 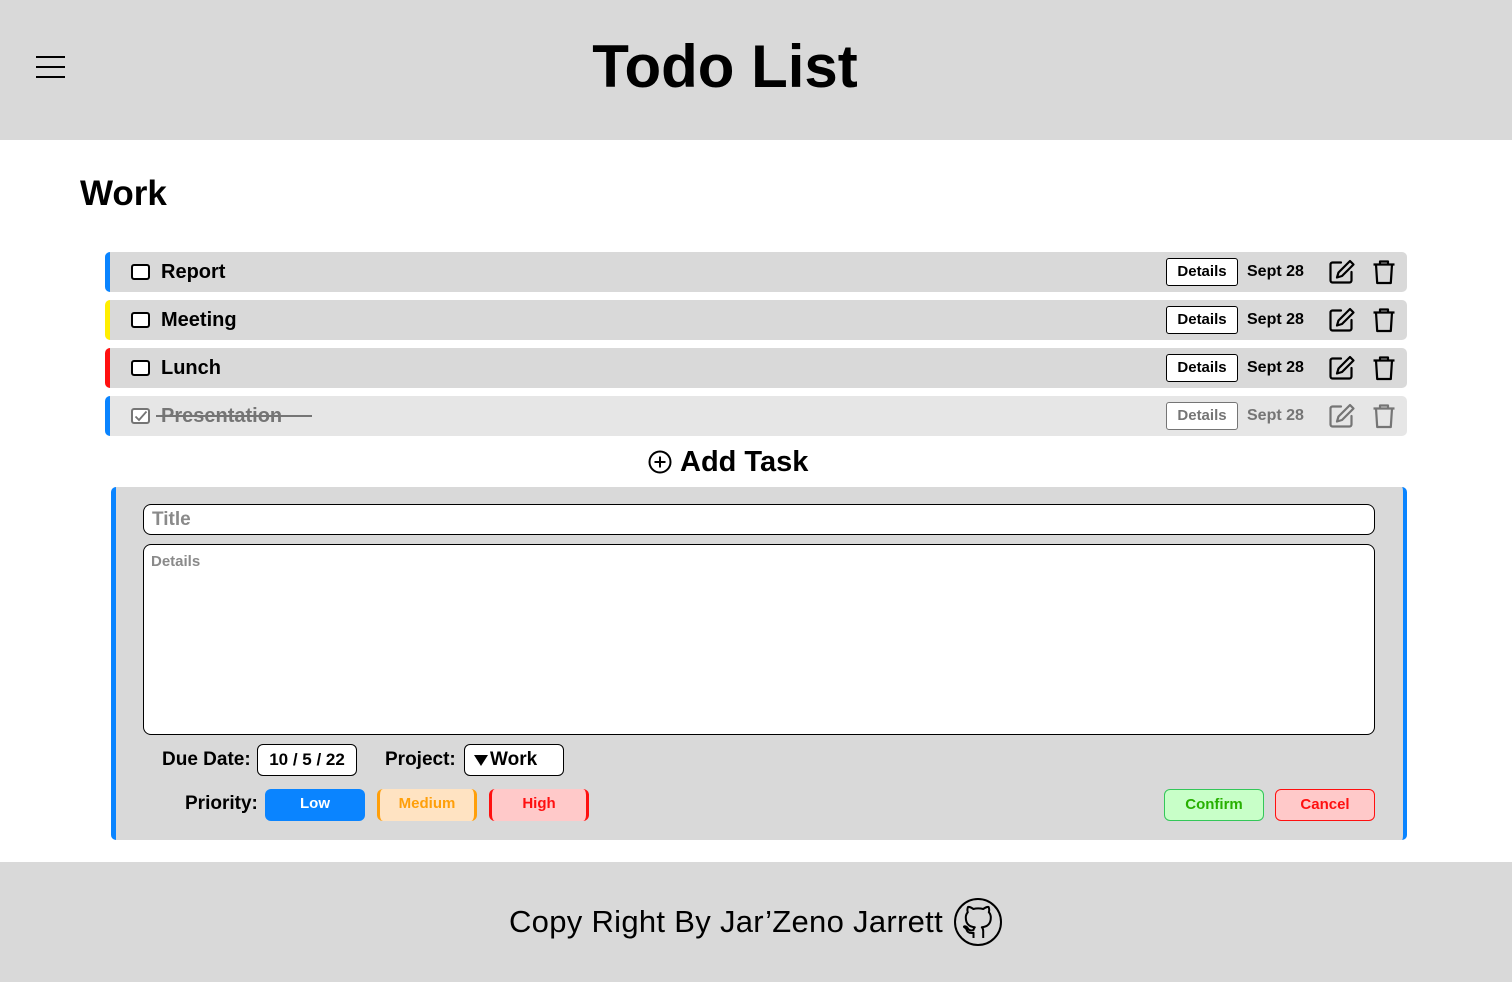 I want to click on due-date-input: 10 / 5 / 22, so click(x=307, y=760).